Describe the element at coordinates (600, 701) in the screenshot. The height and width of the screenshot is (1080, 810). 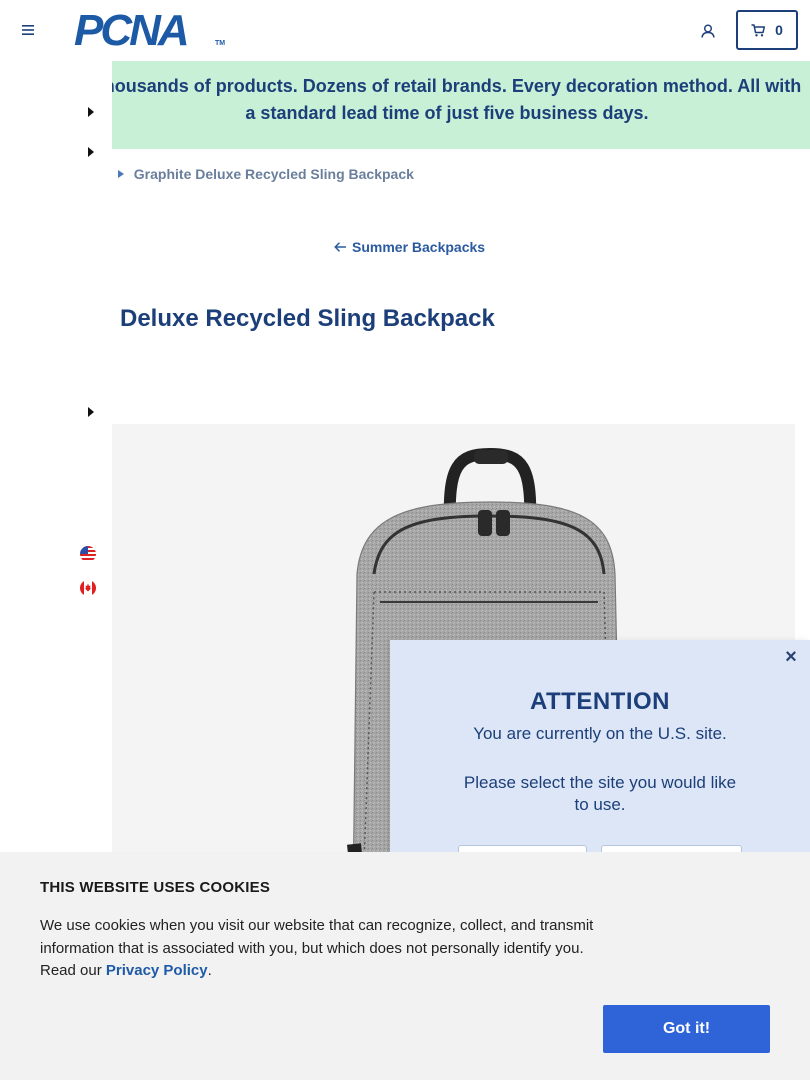
I see `modal-title: ATTENTION` at that location.